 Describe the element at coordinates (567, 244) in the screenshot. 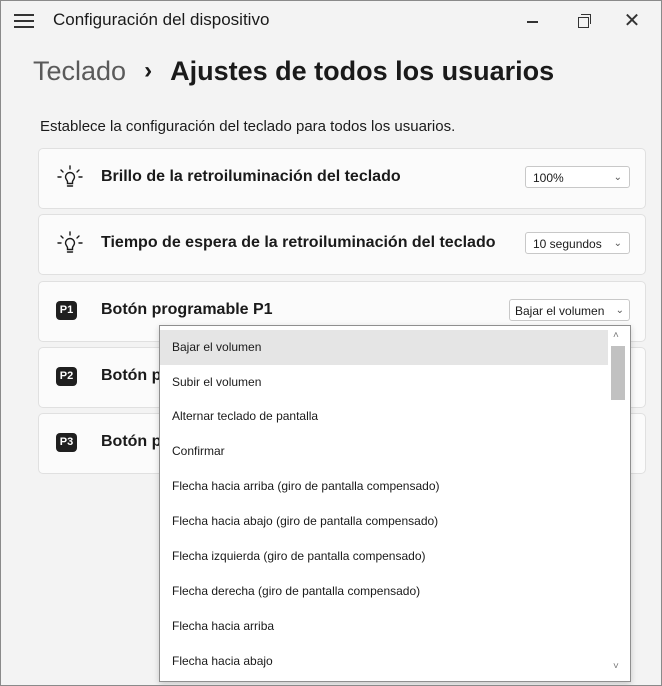

I see `select-value: 10 segundos` at that location.